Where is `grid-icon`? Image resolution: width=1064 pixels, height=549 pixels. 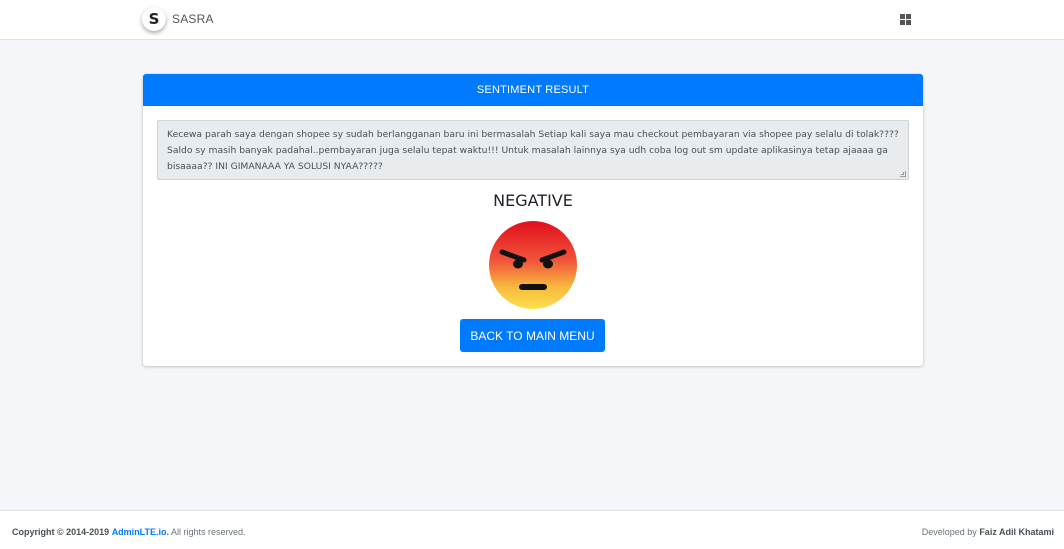
grid-icon is located at coordinates (905, 19).